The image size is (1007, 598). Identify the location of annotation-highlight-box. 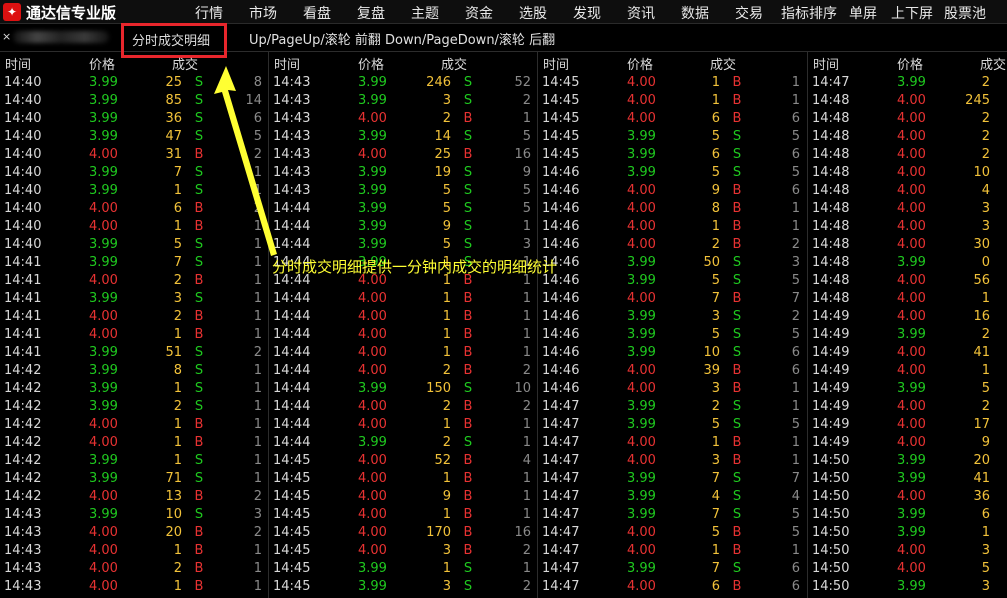
(174, 40).